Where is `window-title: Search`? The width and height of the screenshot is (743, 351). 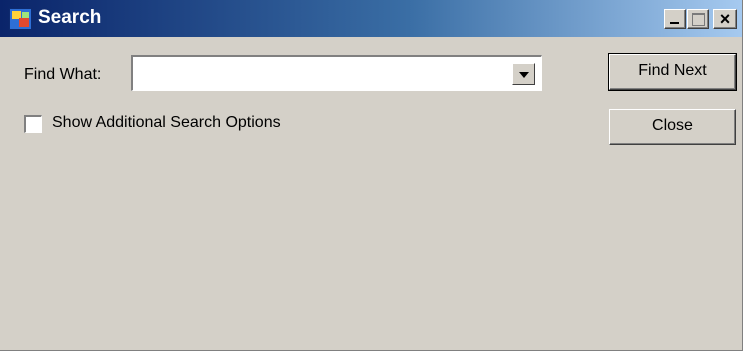 window-title: Search is located at coordinates (70, 17).